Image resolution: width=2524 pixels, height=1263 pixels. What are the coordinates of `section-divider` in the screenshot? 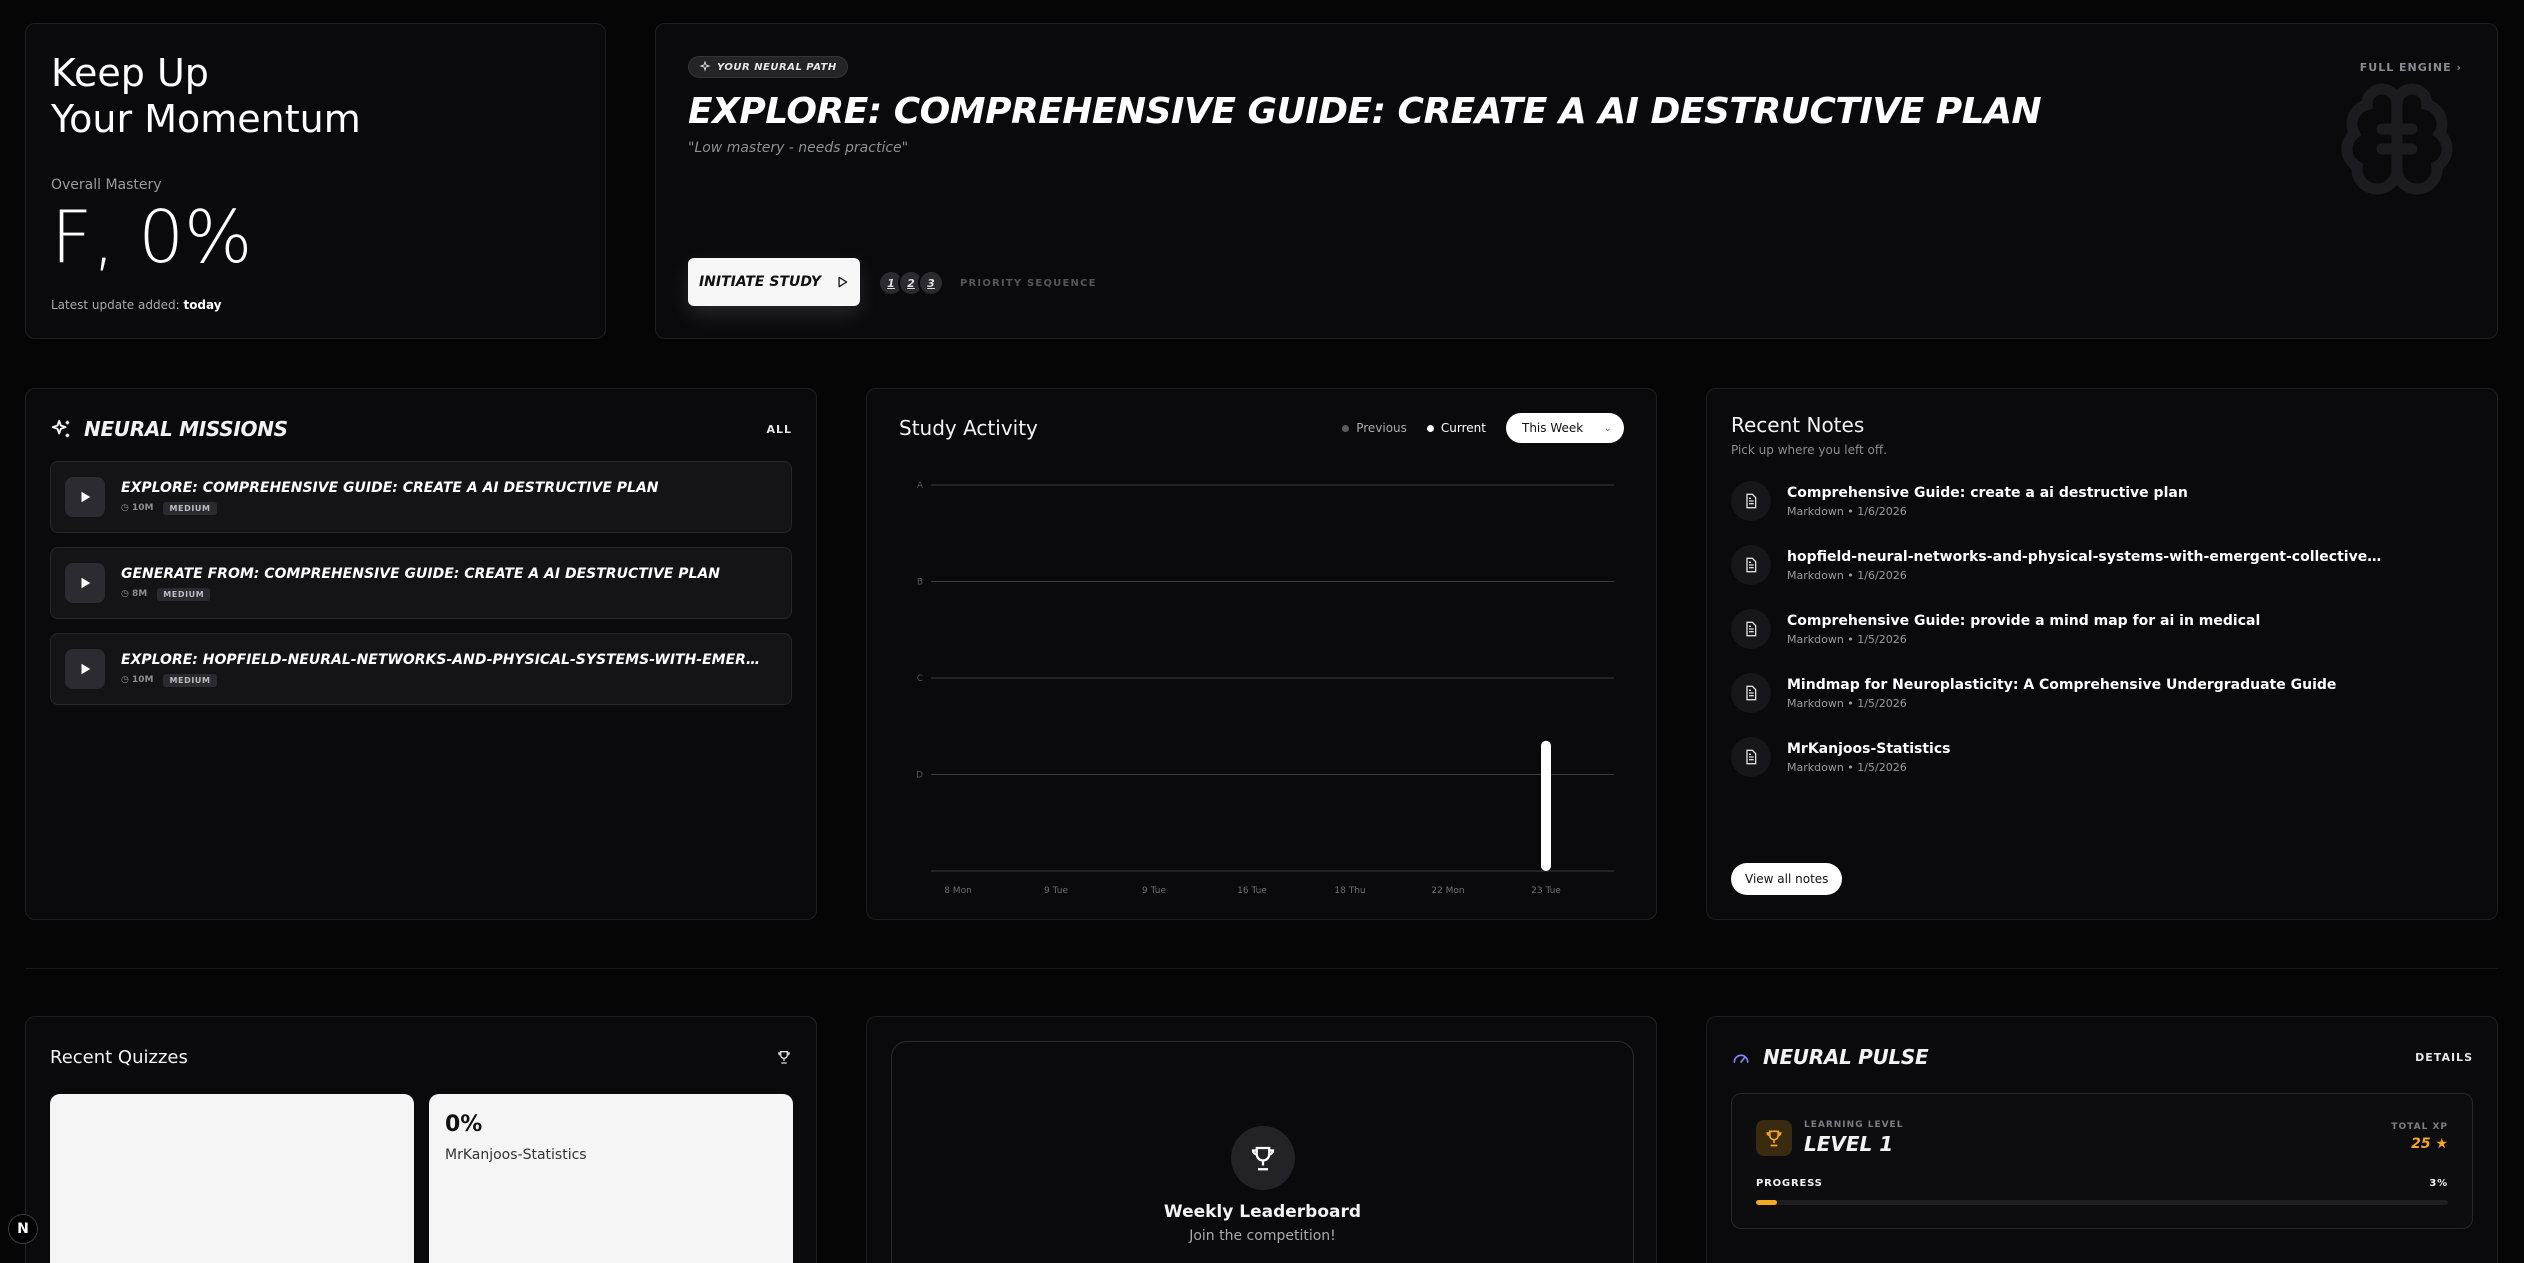 It's located at (1261, 968).